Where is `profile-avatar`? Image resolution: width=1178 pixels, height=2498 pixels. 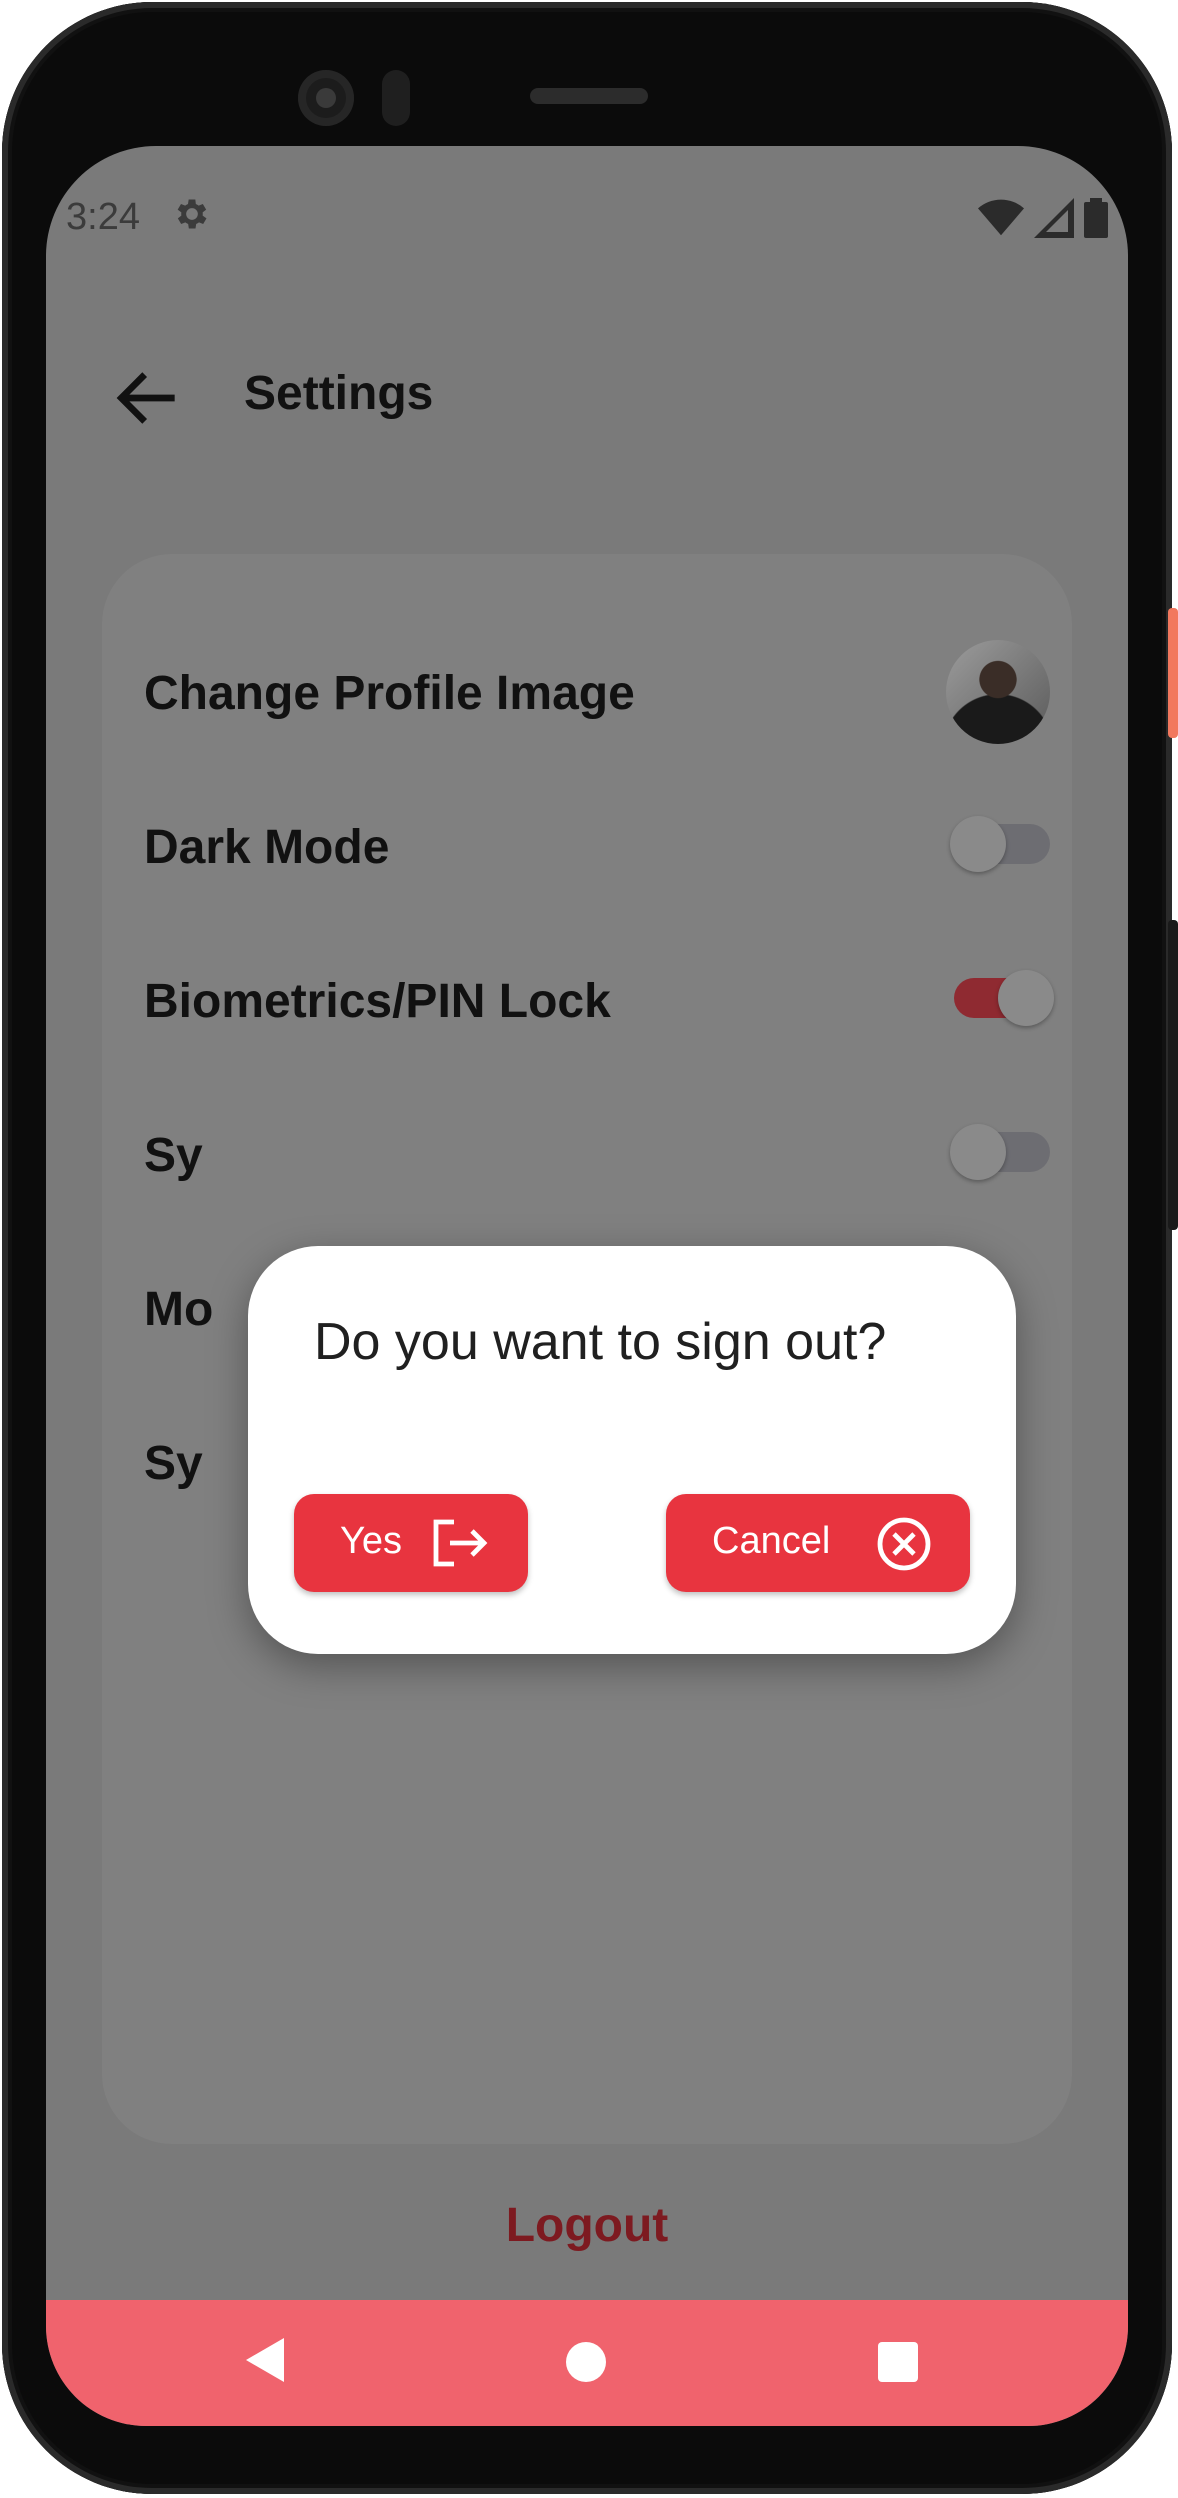
profile-avatar is located at coordinates (998, 692).